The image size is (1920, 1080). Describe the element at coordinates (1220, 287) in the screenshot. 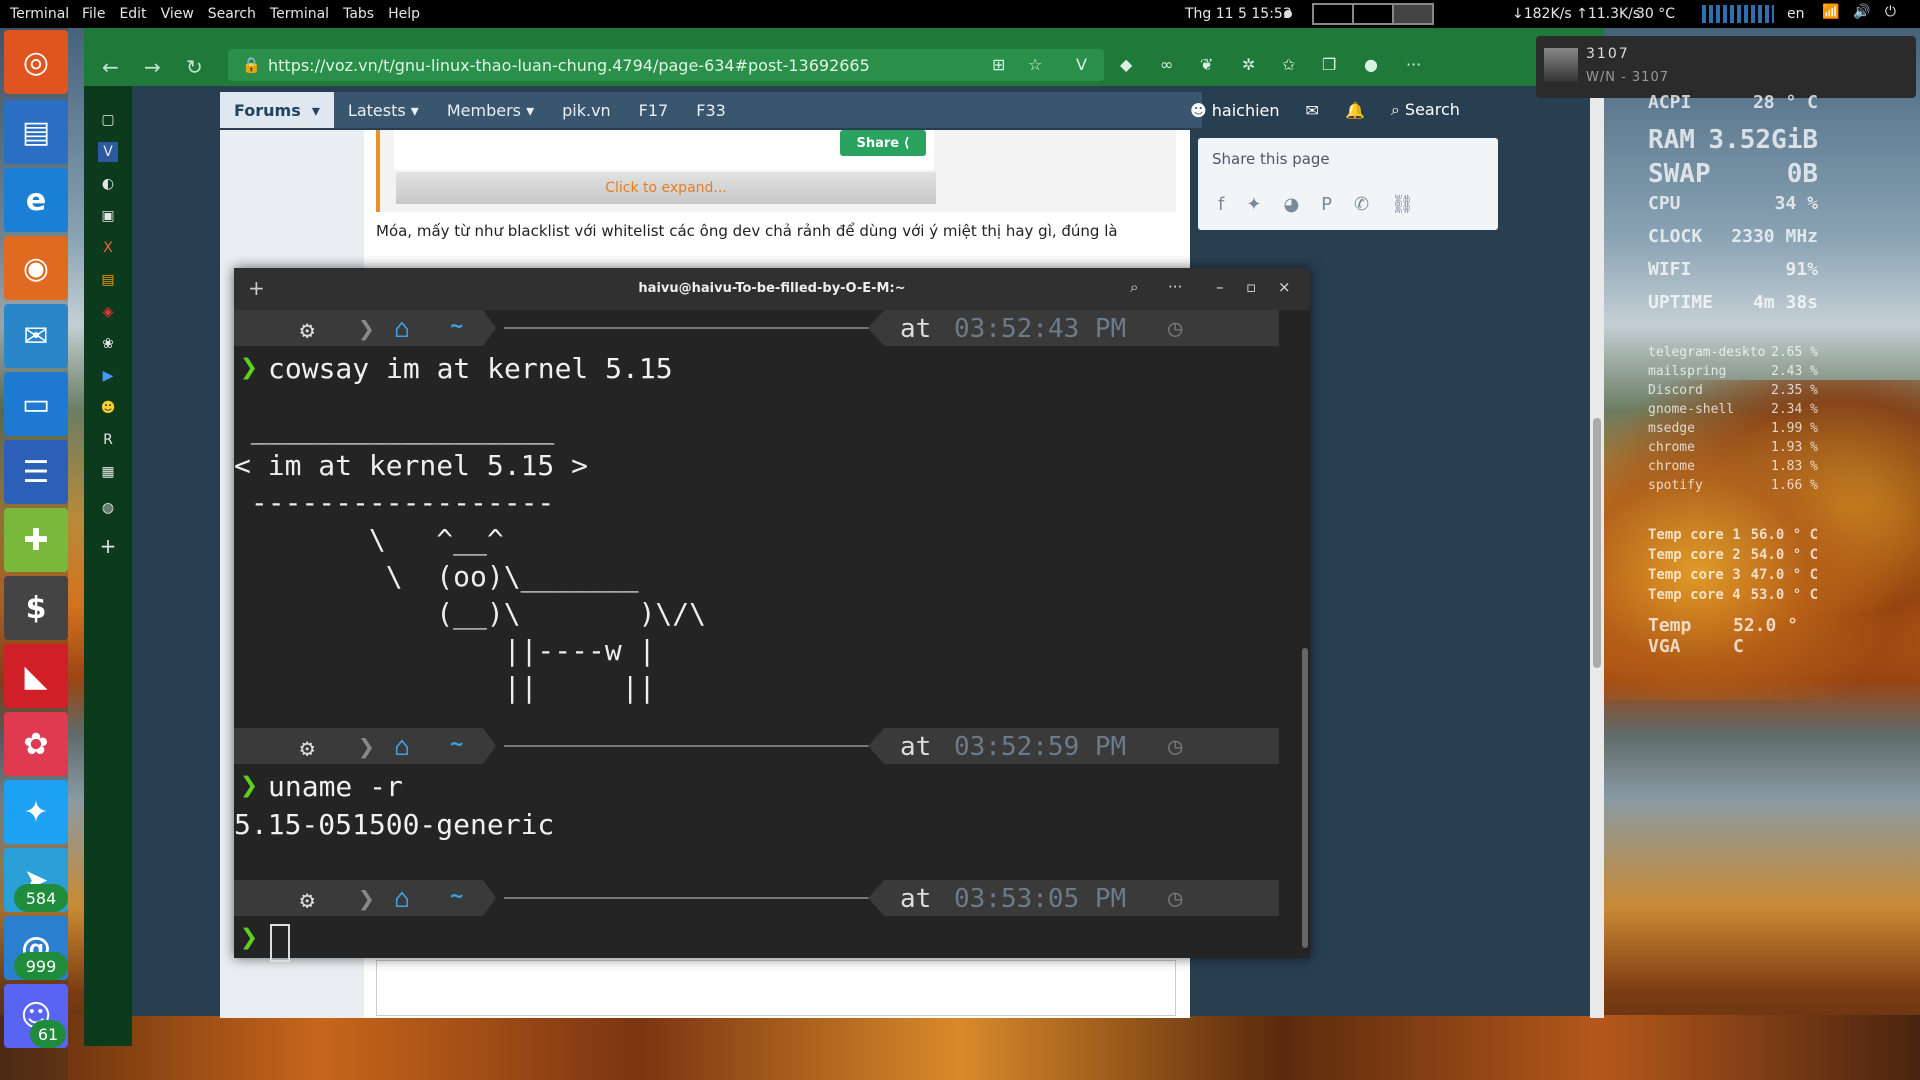

I see `minimize-icon: –` at that location.